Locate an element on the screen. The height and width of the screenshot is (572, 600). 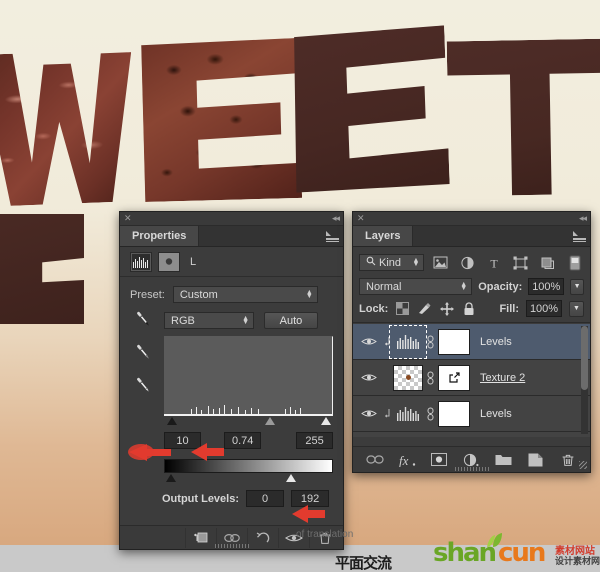
filter-type-icon: T is located at coordinates (494, 262).